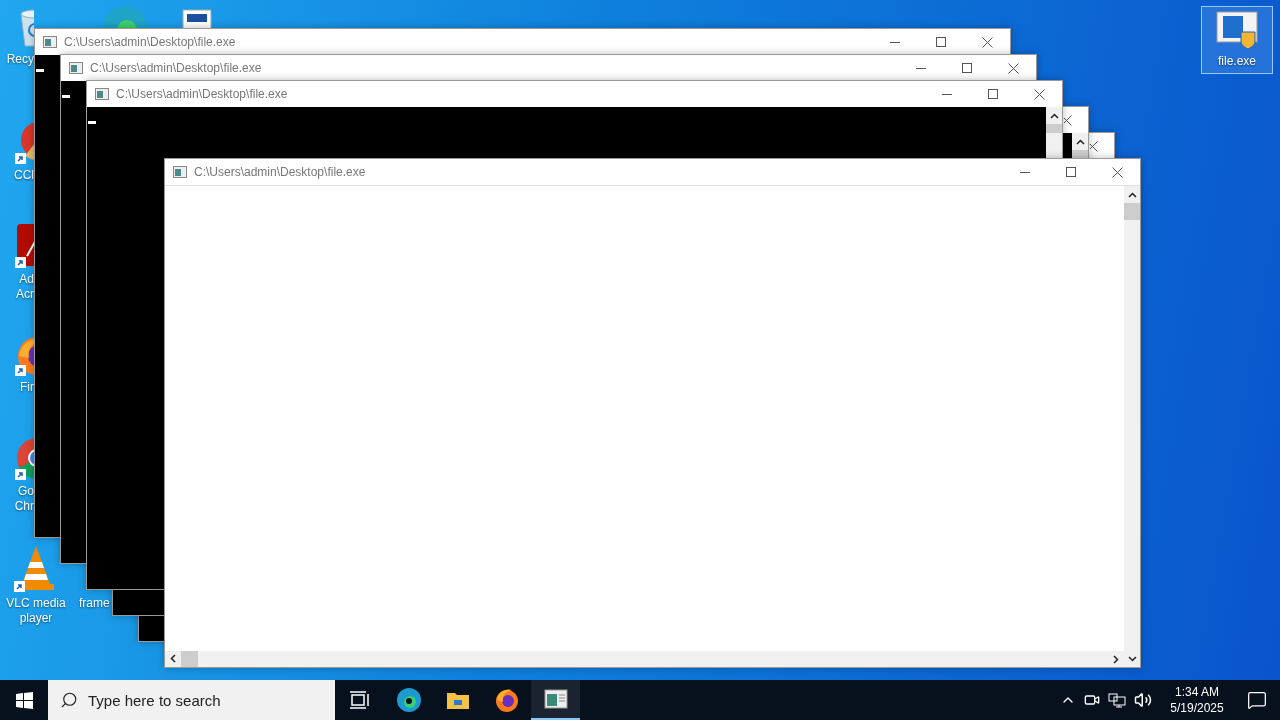 This screenshot has height=720, width=1280. I want to click on icon-label: file.exe, so click(1237, 61).